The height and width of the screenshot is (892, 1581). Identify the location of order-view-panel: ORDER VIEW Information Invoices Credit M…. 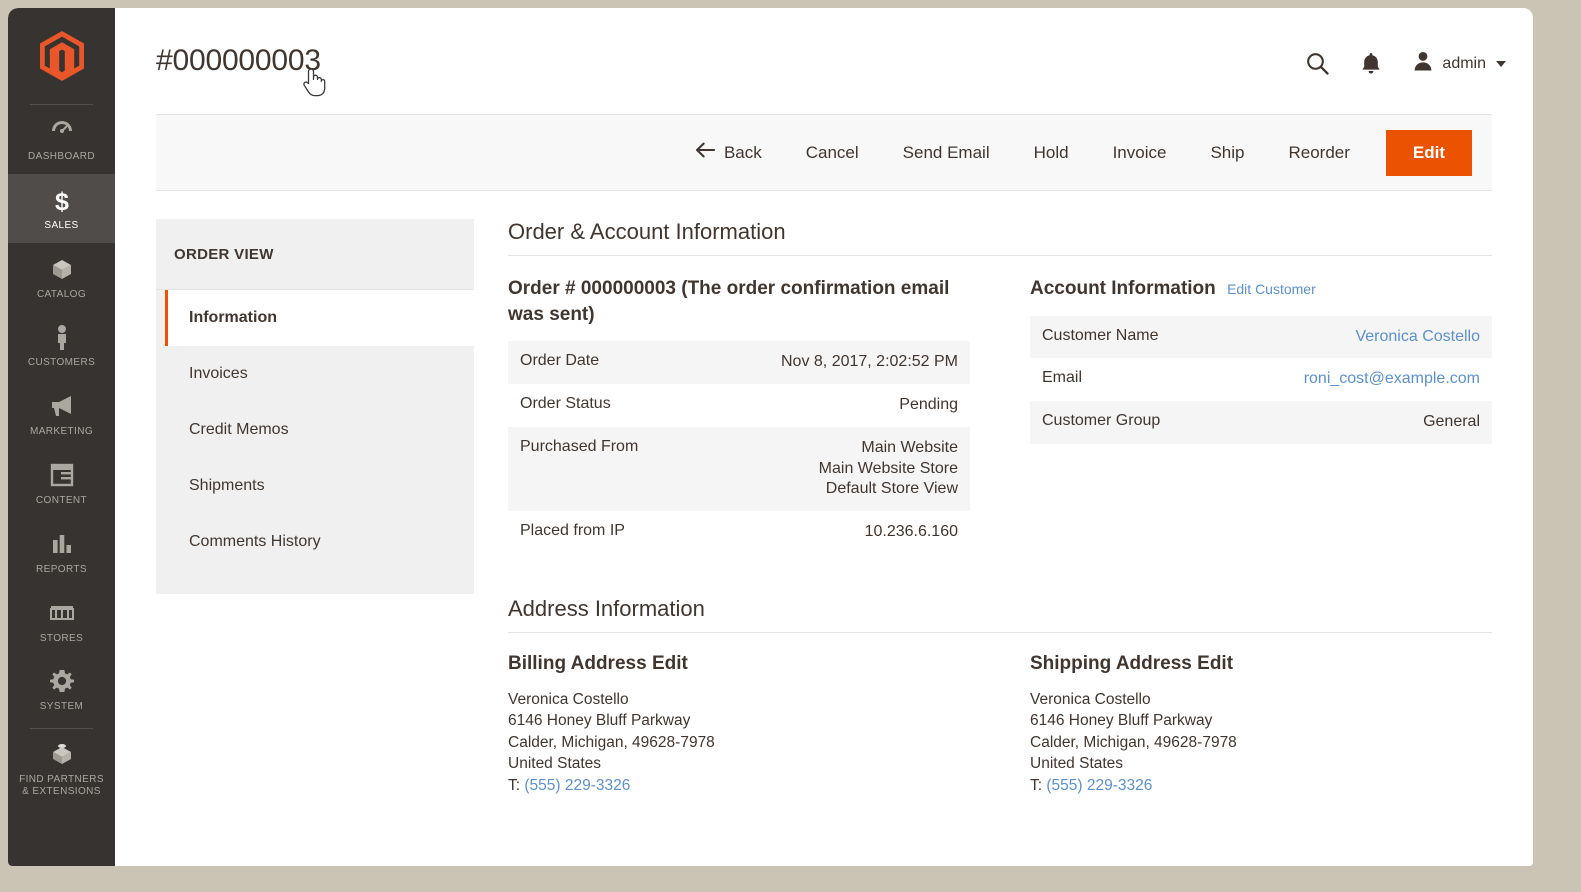
(315, 406).